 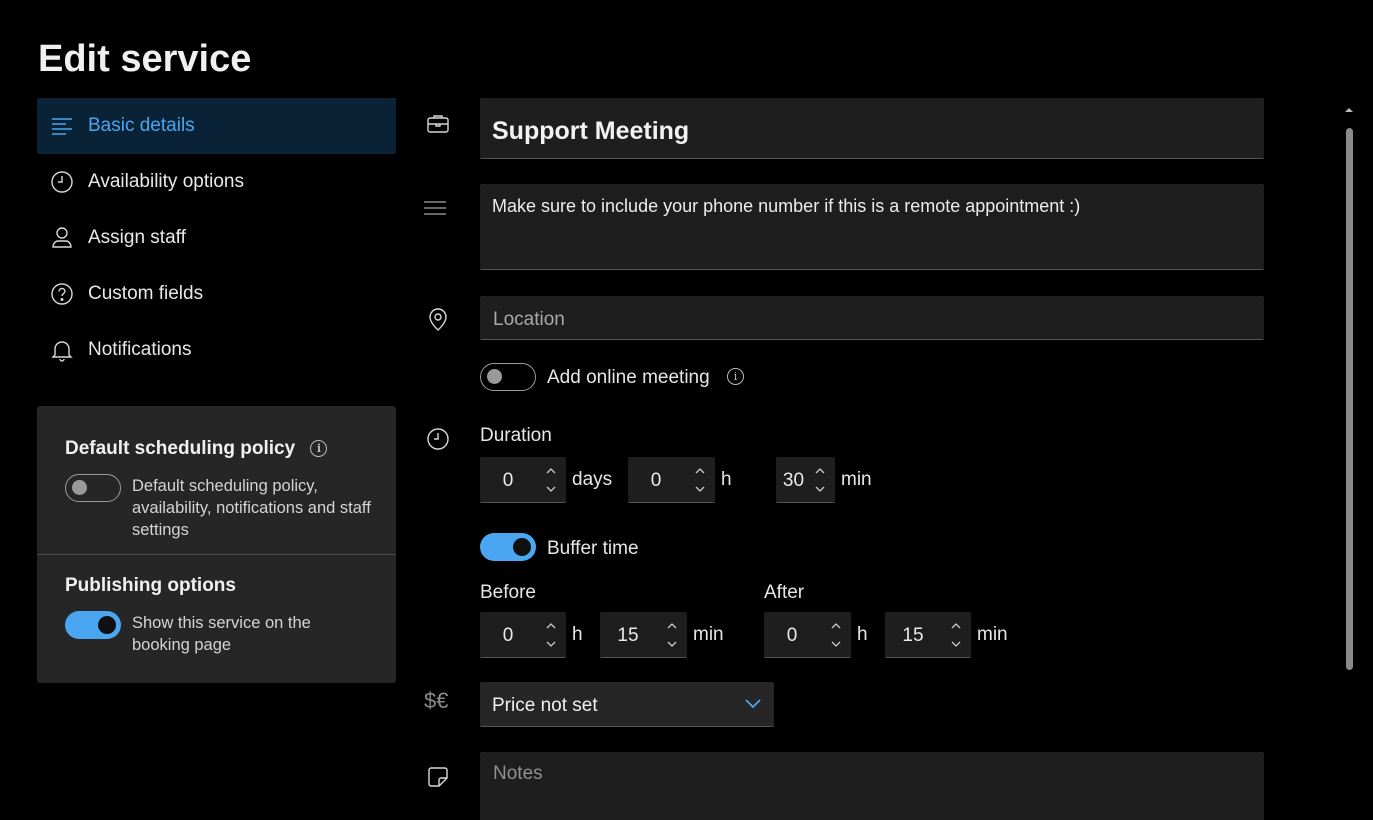 What do you see at coordinates (928, 635) in the screenshot?
I see `after-minutes-stepper: 15` at bounding box center [928, 635].